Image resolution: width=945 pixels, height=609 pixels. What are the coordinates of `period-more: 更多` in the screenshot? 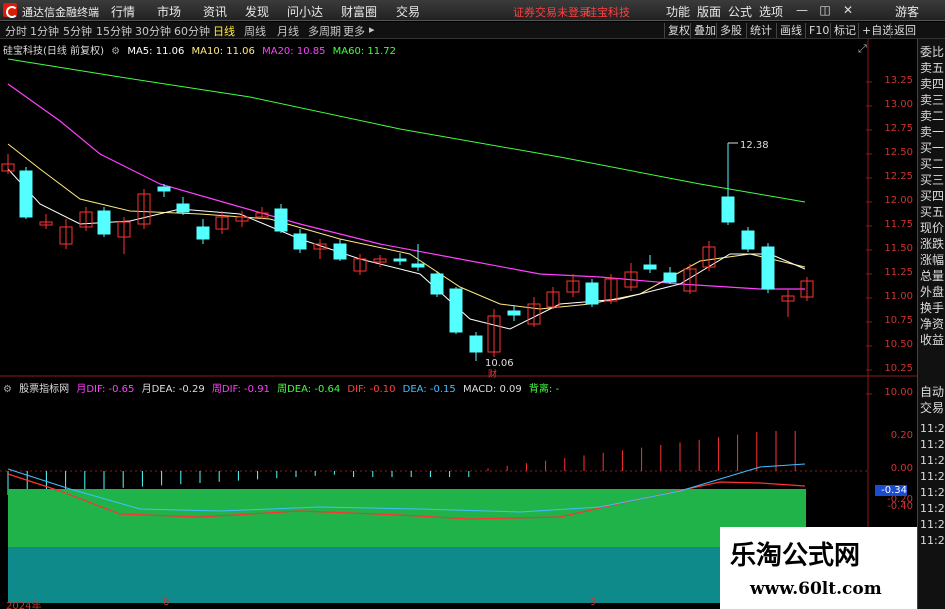 It's located at (354, 31).